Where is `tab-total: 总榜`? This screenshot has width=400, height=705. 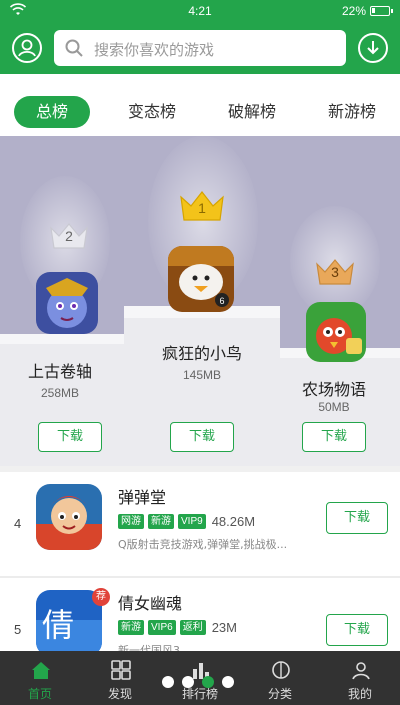
tab-total: 总榜 is located at coordinates (52, 112).